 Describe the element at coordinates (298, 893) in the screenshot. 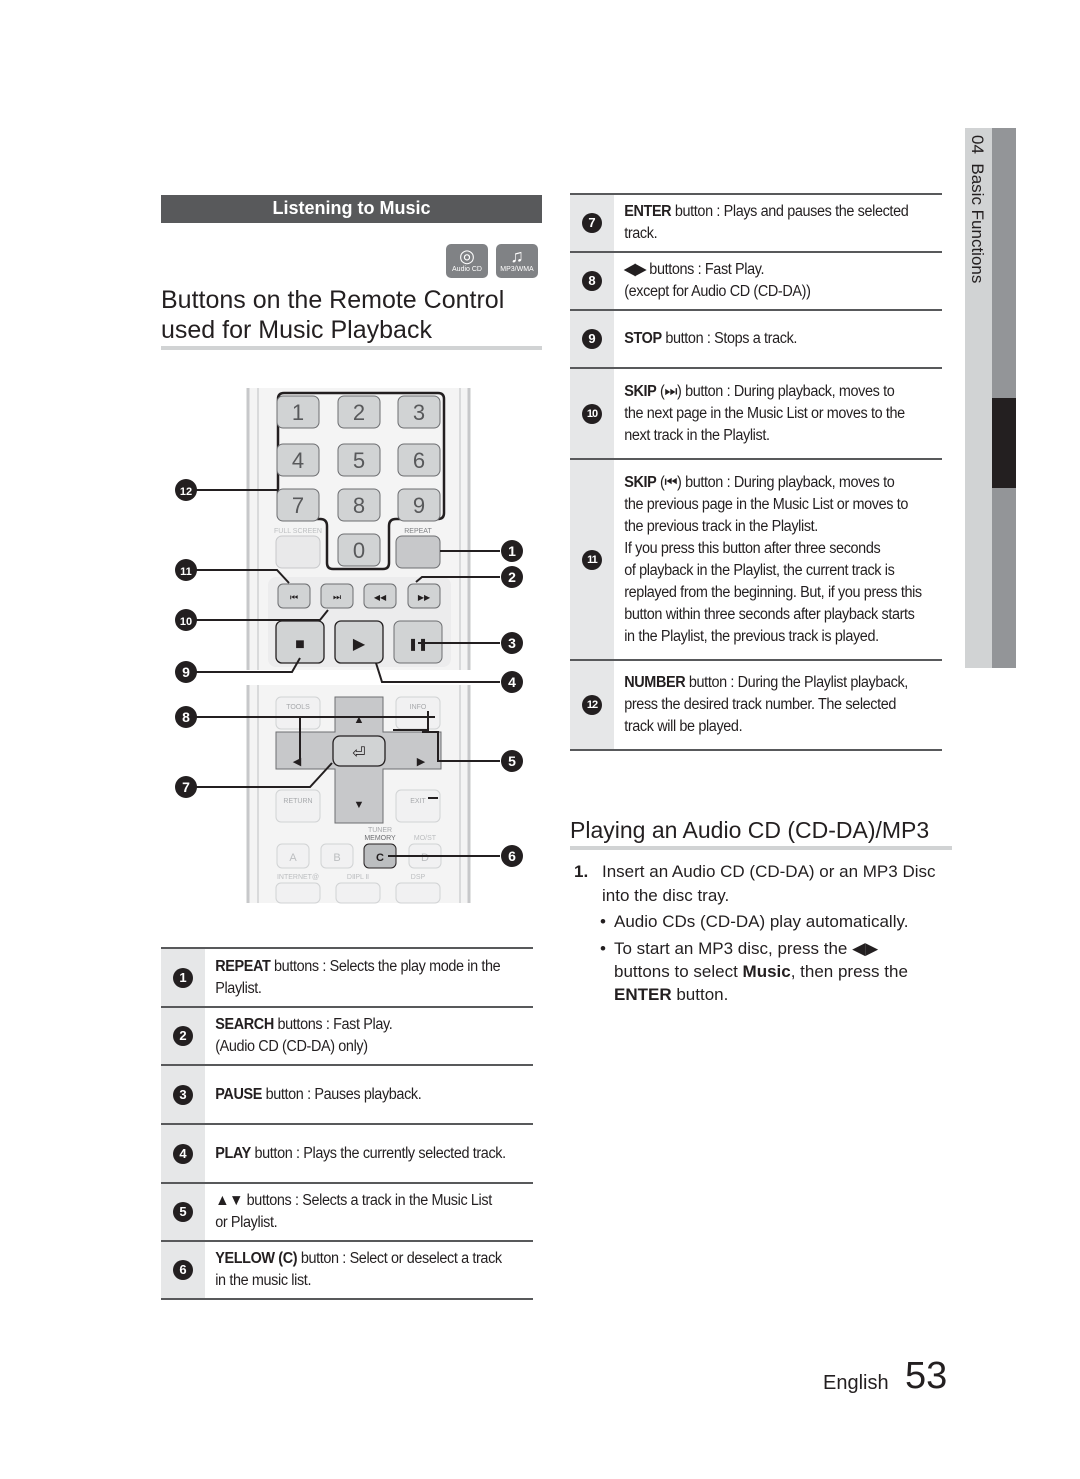

I see `internet-key` at that location.